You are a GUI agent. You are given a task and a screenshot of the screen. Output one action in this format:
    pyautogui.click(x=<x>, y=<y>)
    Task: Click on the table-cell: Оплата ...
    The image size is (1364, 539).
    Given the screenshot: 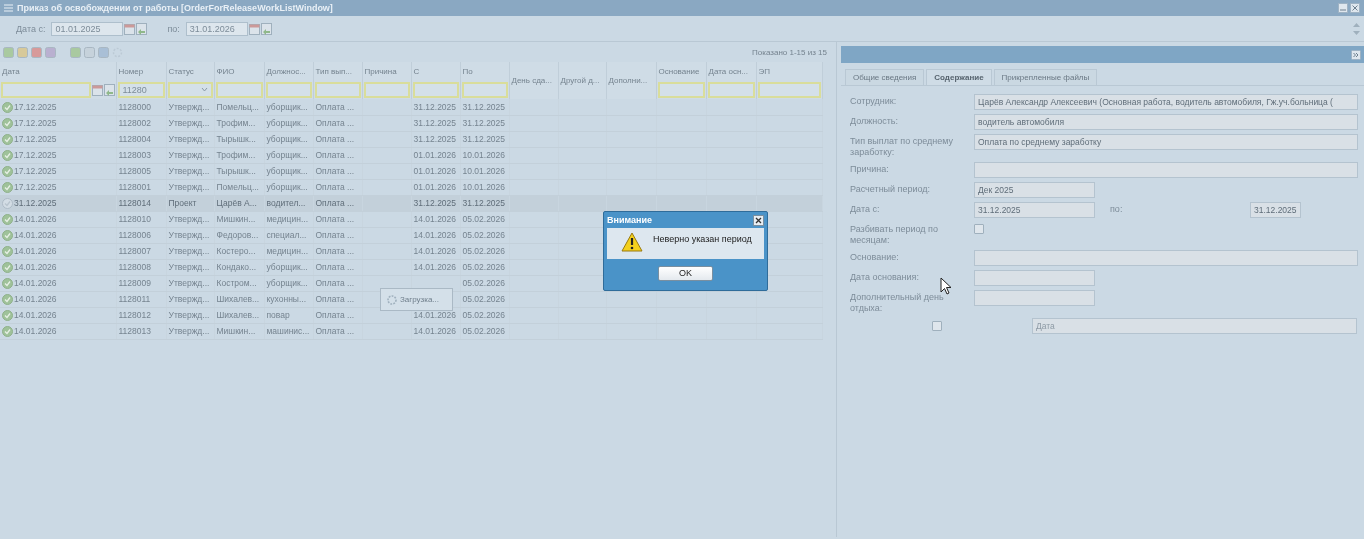 What is the action you would take?
    pyautogui.click(x=337, y=155)
    